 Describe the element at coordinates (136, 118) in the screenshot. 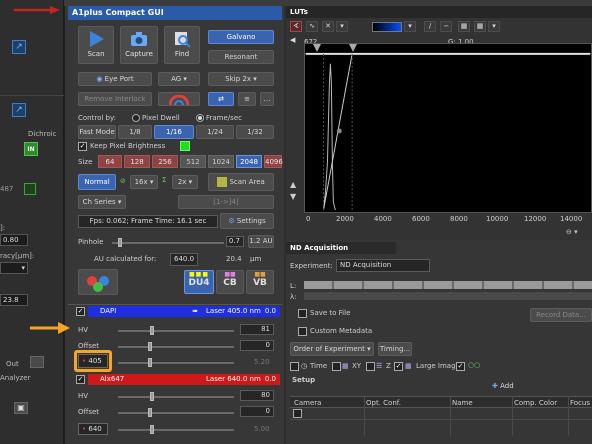

I see `pixel-dwell-radio` at that location.